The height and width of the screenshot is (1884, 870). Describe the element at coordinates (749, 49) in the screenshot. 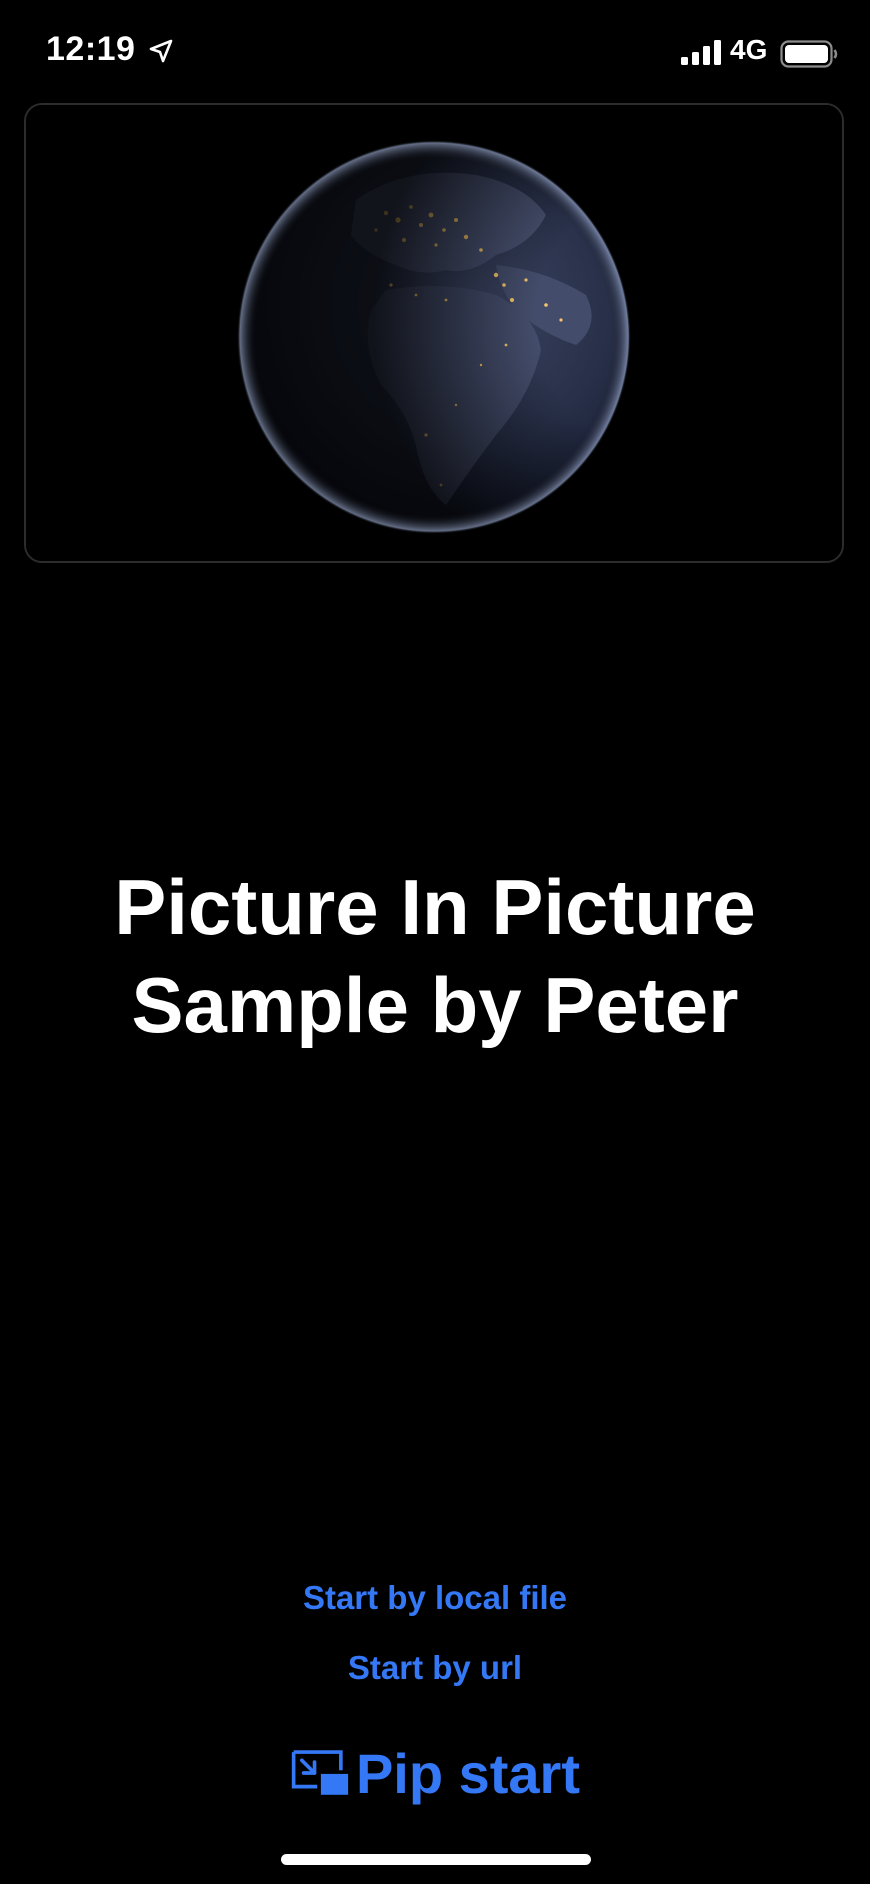

I see `network-type: 4G` at that location.